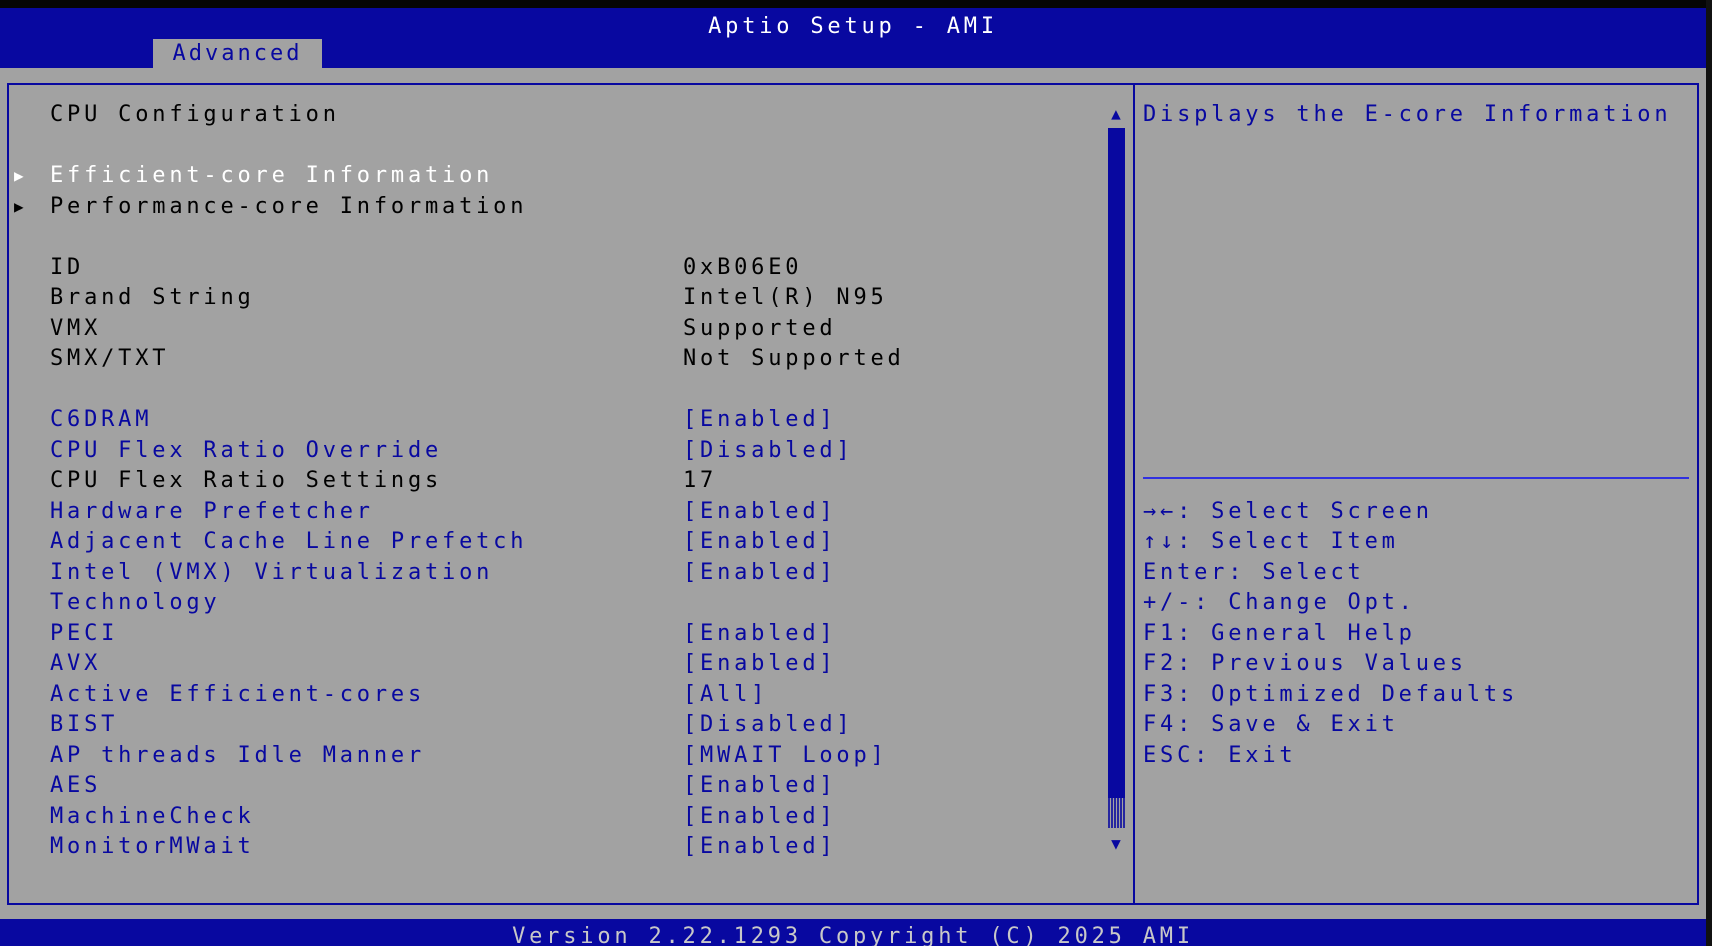  Describe the element at coordinates (1330, 694) in the screenshot. I see `key-hint: F3: Optimized Defaults` at that location.